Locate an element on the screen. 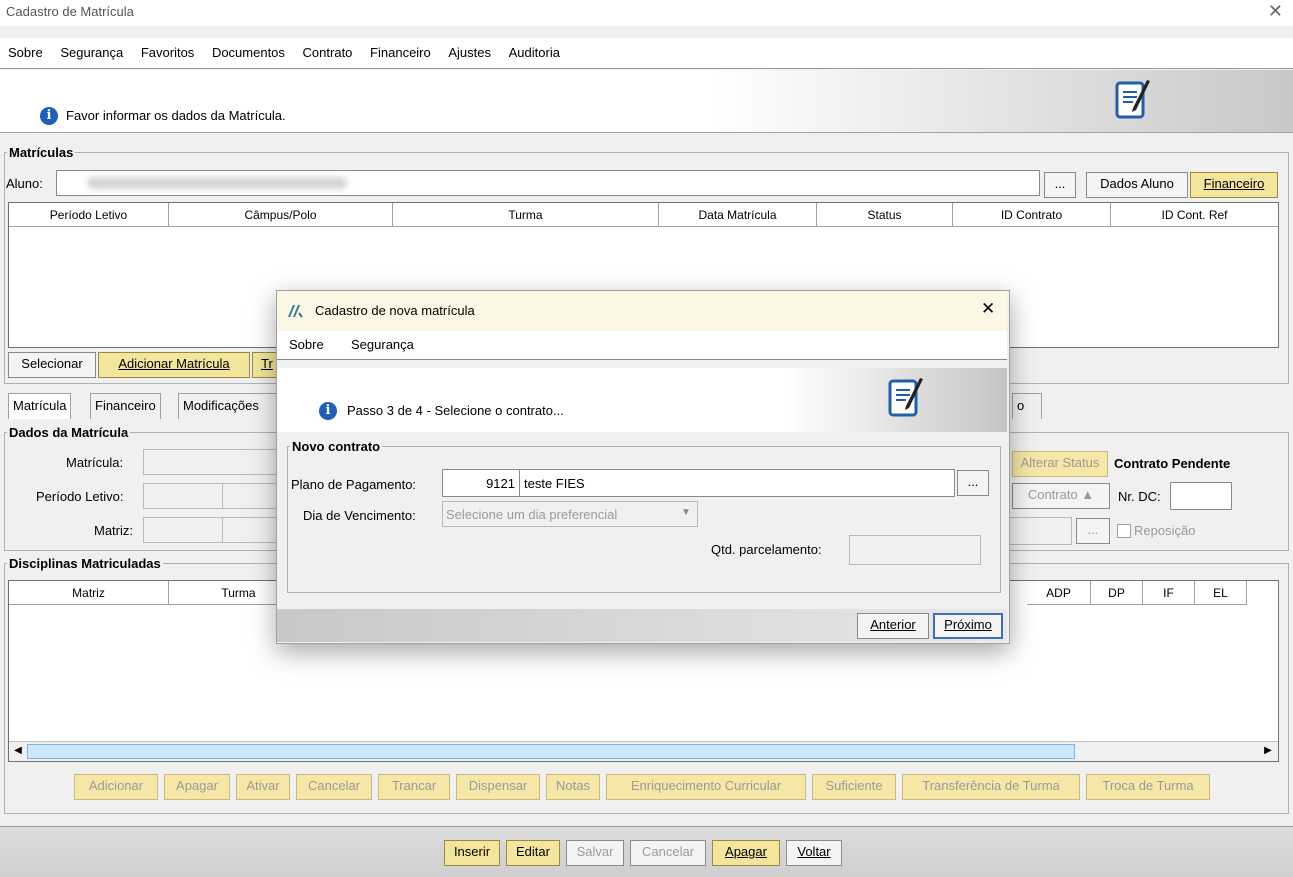 This screenshot has width=1293, height=877. adicionar-matricula-button: Adicionar Matrícula is located at coordinates (174, 365).